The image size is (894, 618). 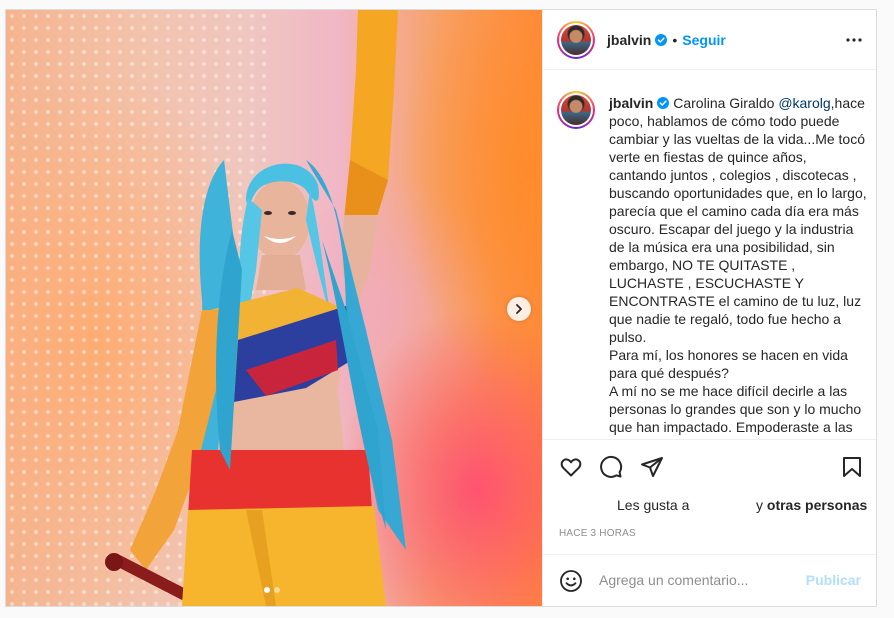 What do you see at coordinates (817, 505) in the screenshot?
I see `likes-others-link: otras personas` at bounding box center [817, 505].